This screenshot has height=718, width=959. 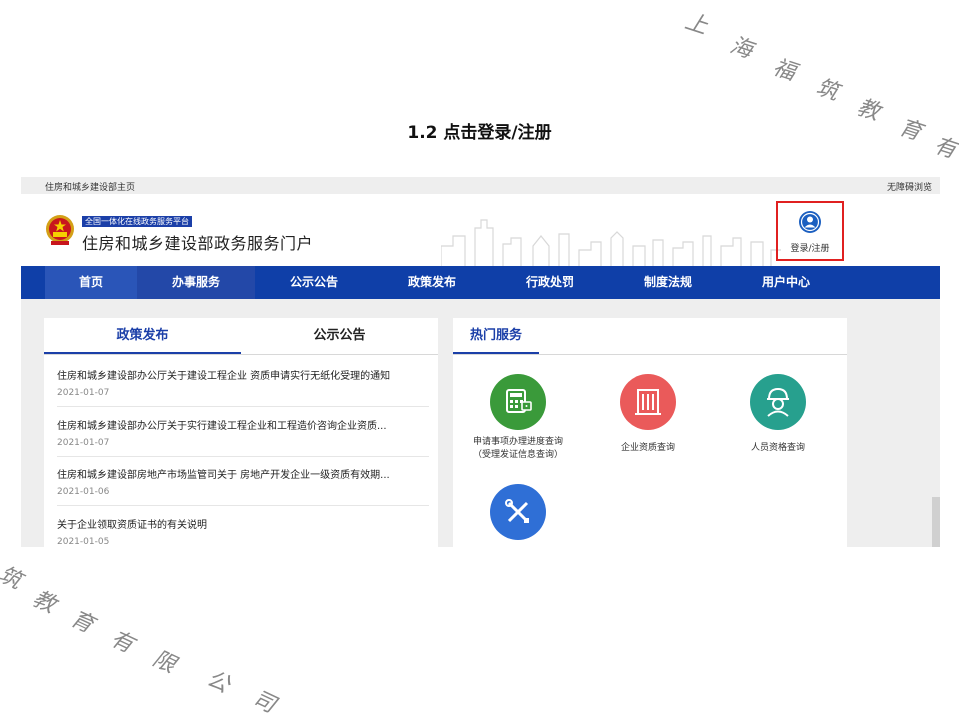 I want to click on watermark-char: 海, so click(x=741, y=48).